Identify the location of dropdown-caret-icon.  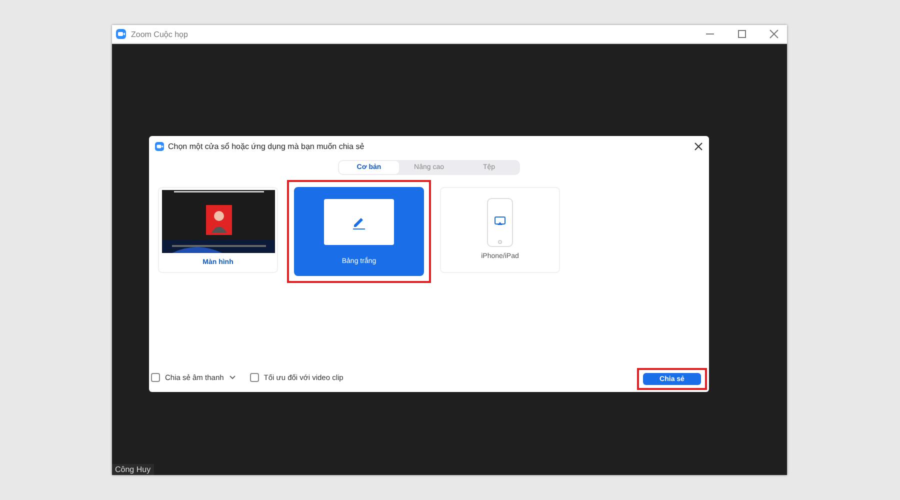
(232, 377).